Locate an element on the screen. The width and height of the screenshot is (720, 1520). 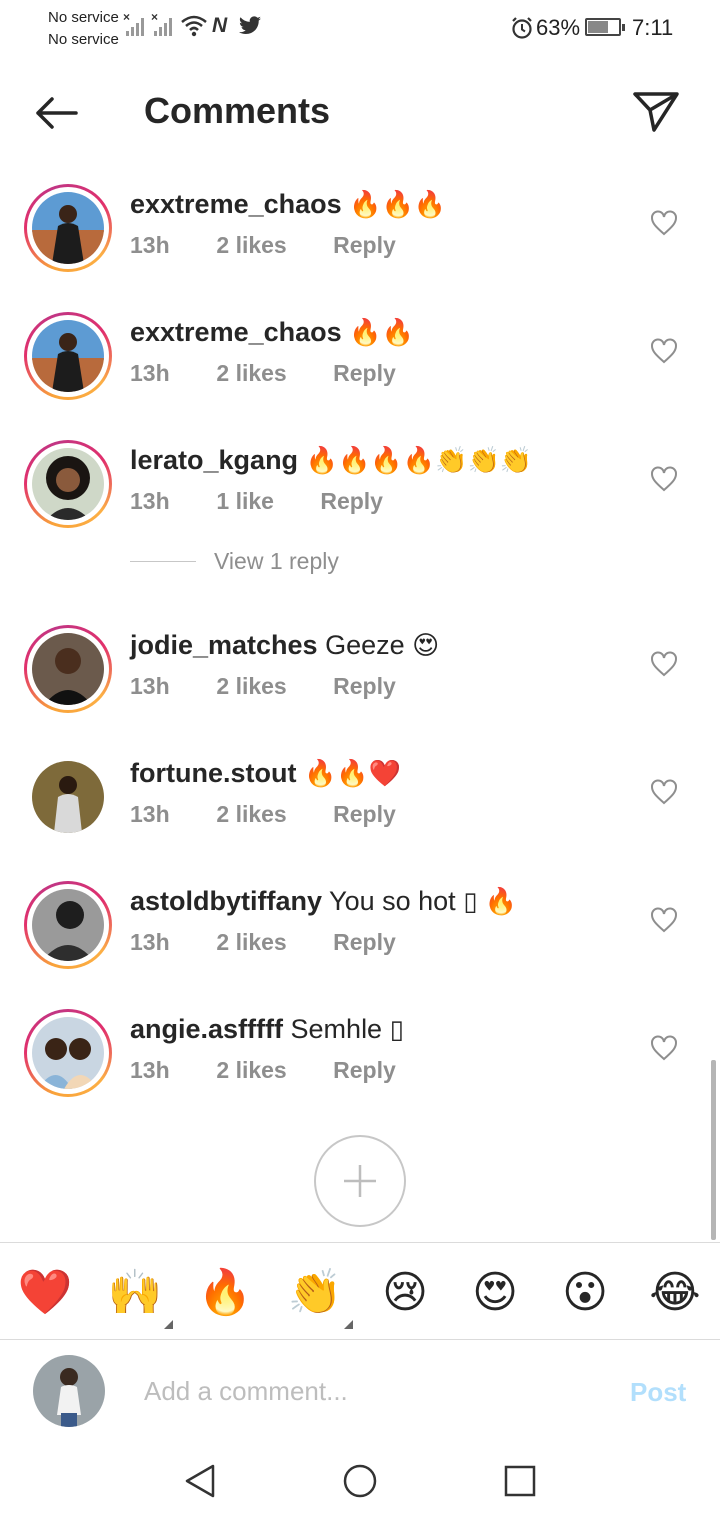
nav-recents-button is located at coordinates (520, 1481).